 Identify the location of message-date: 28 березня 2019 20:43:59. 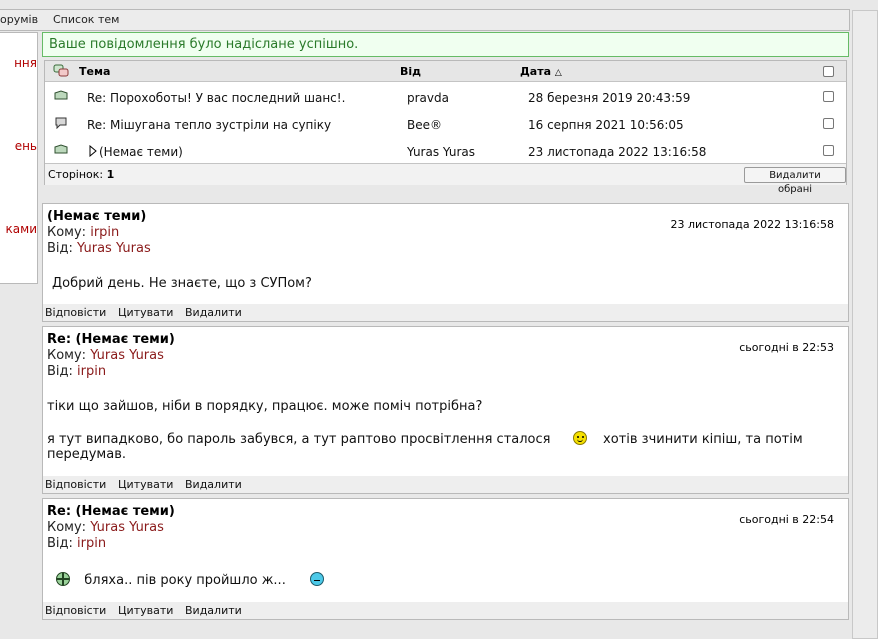
(609, 98).